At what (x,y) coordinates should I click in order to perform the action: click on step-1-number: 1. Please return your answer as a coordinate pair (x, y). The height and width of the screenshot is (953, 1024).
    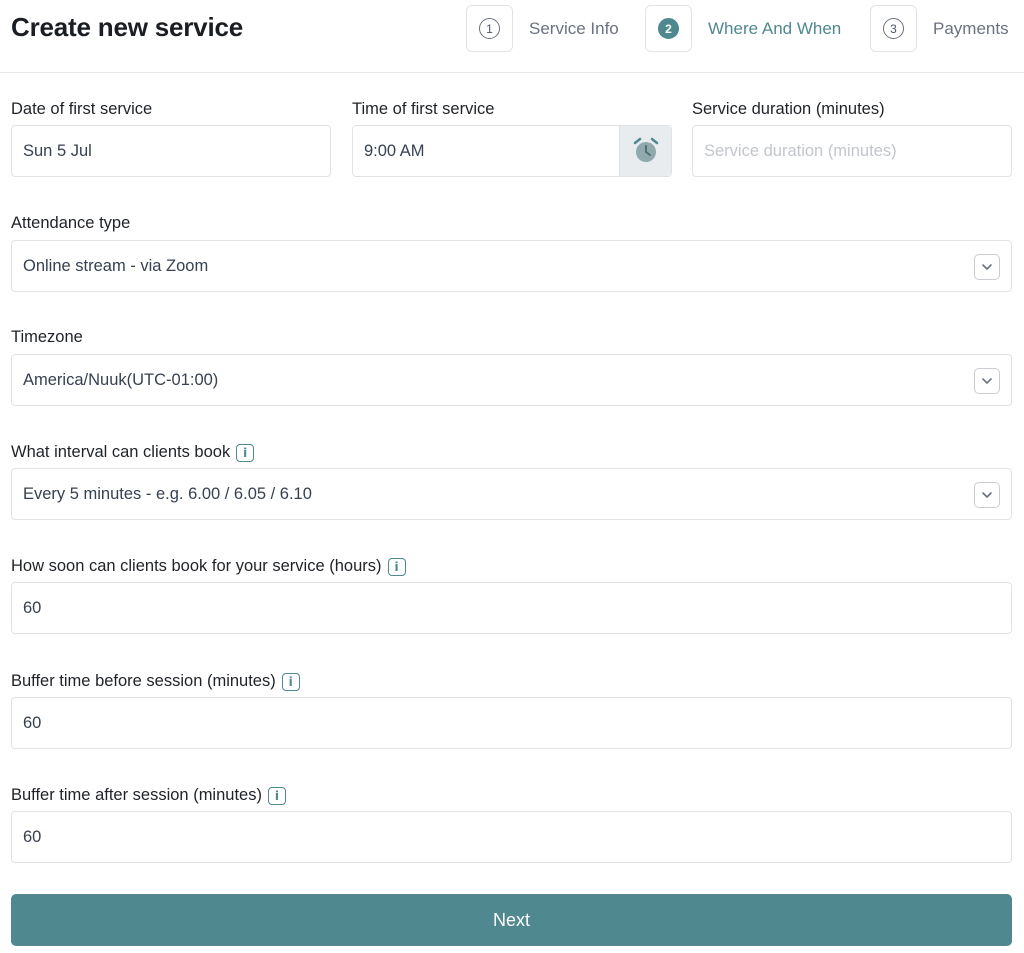
    Looking at the image, I should click on (489, 28).